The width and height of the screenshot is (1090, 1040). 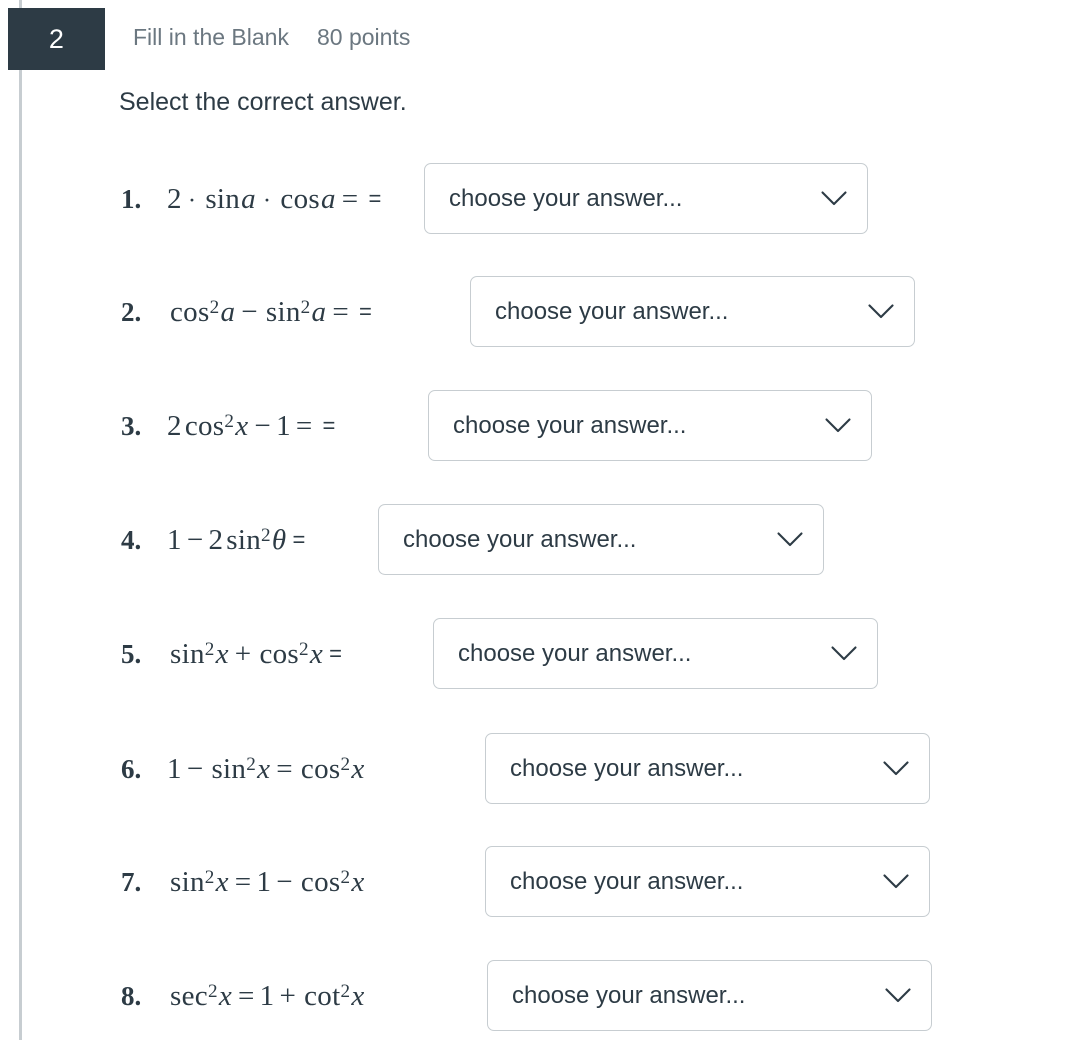 I want to click on list-item-number: 5., so click(x=131, y=653).